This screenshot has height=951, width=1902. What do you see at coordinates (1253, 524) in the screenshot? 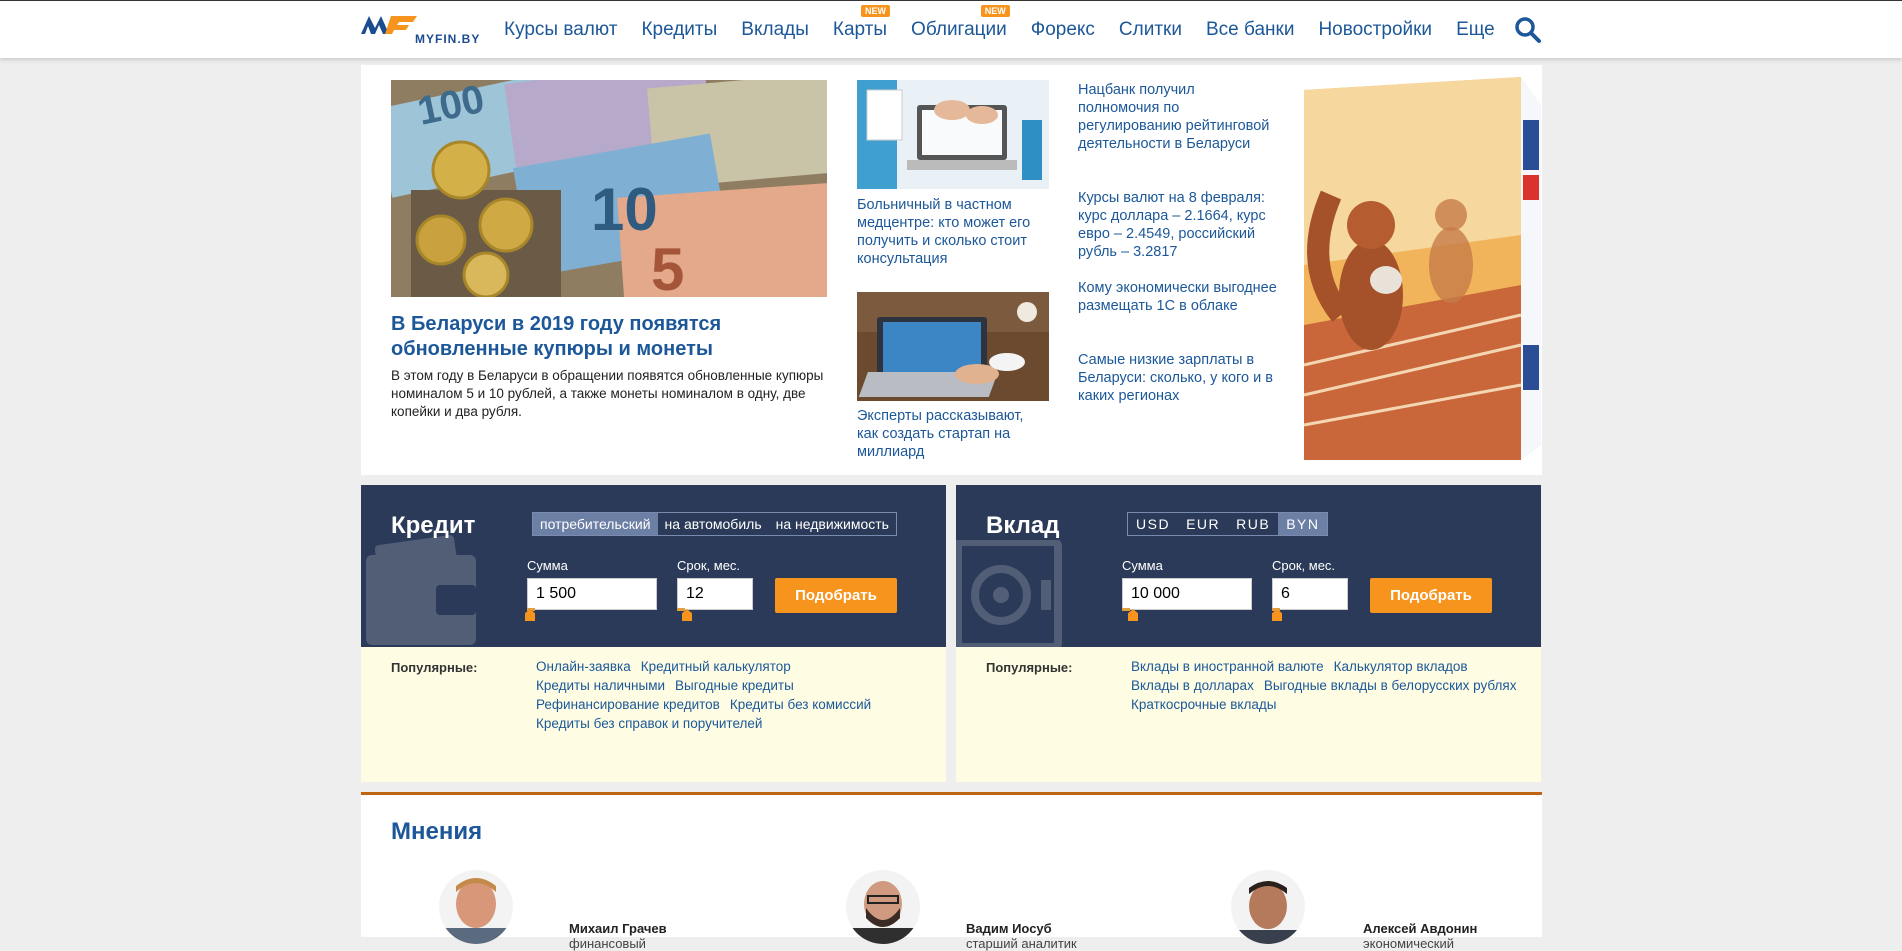
I see `tab-rub: RUB` at bounding box center [1253, 524].